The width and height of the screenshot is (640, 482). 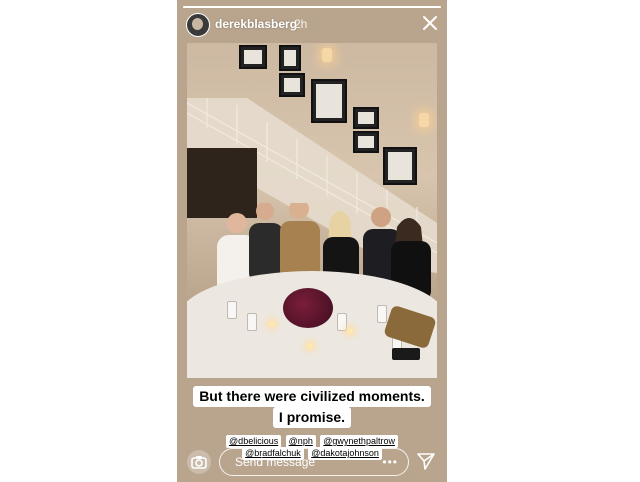 I want to click on caption-line-2-wrap: I promise., so click(x=312, y=417).